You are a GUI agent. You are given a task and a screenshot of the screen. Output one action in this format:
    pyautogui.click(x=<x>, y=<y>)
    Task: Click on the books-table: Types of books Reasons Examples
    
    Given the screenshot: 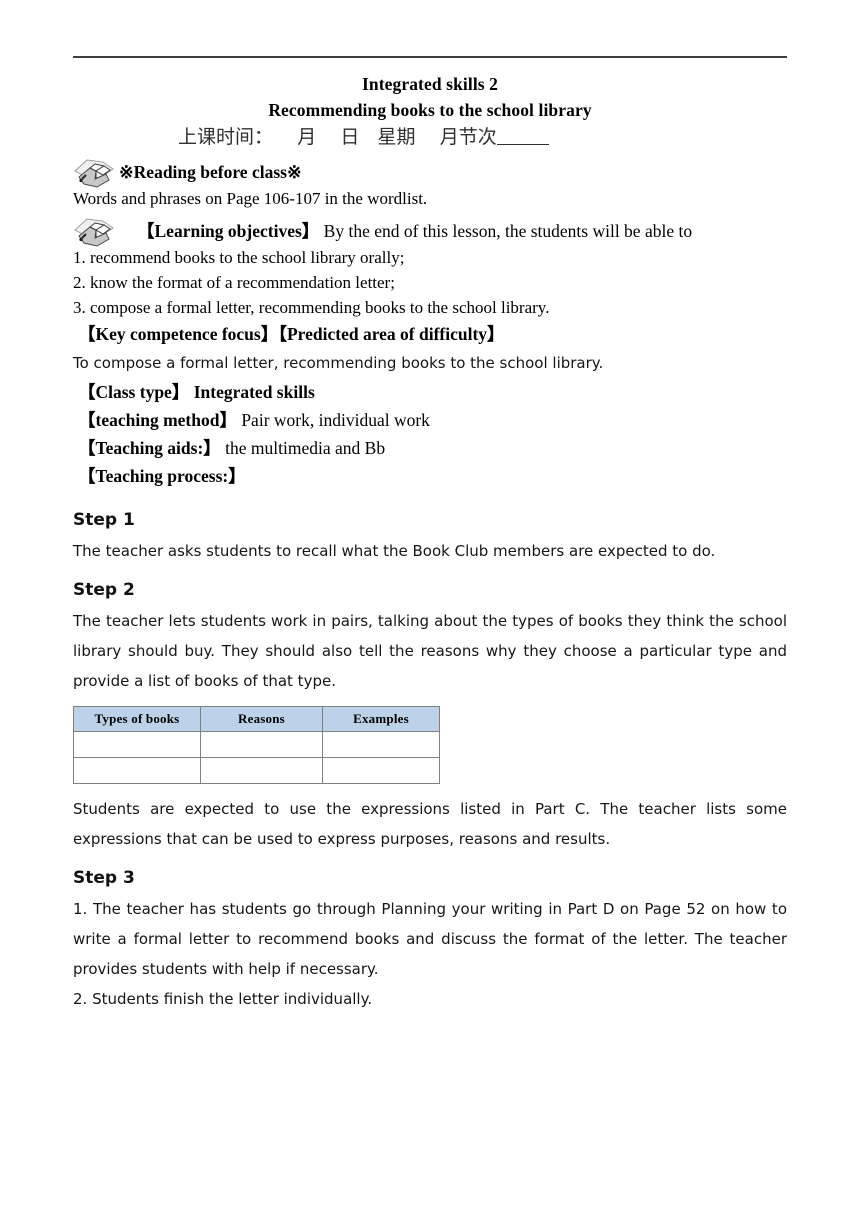 What is the action you would take?
    pyautogui.click(x=256, y=745)
    